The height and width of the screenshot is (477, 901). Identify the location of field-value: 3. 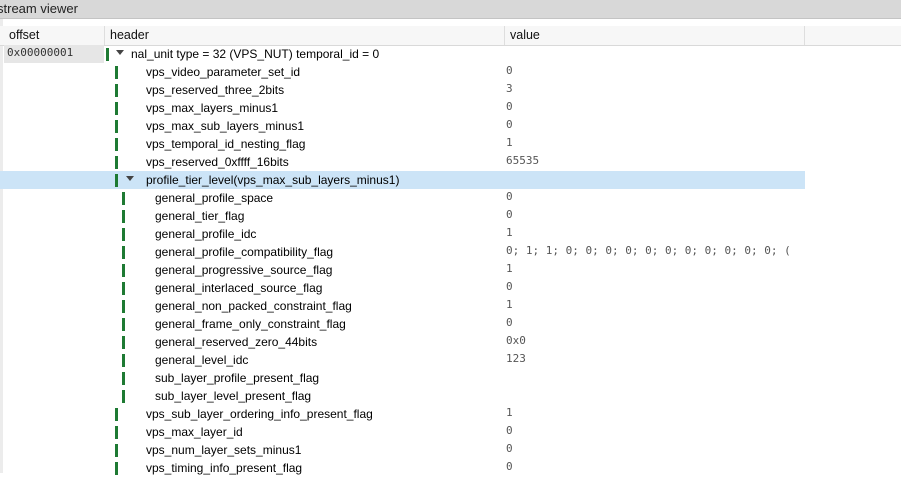
(509, 88).